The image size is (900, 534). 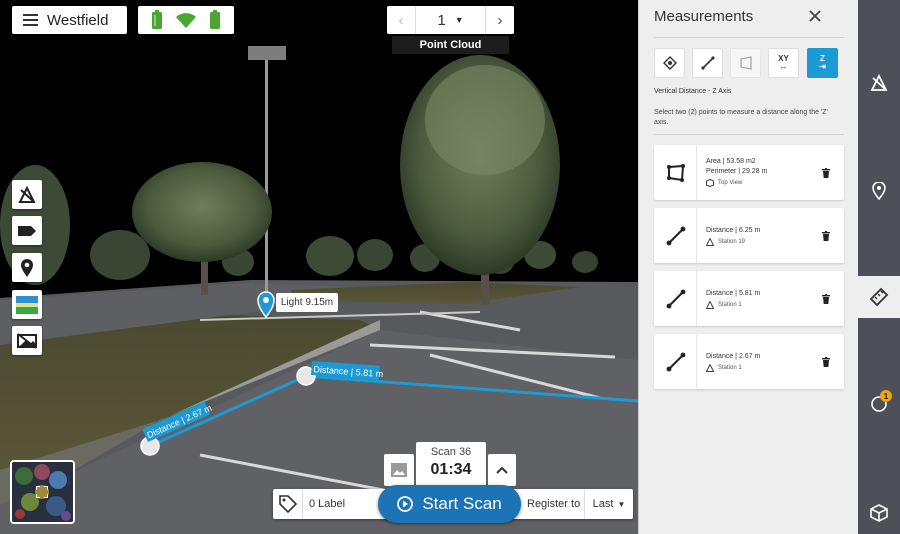 I want to click on close-icon, so click(x=815, y=16).